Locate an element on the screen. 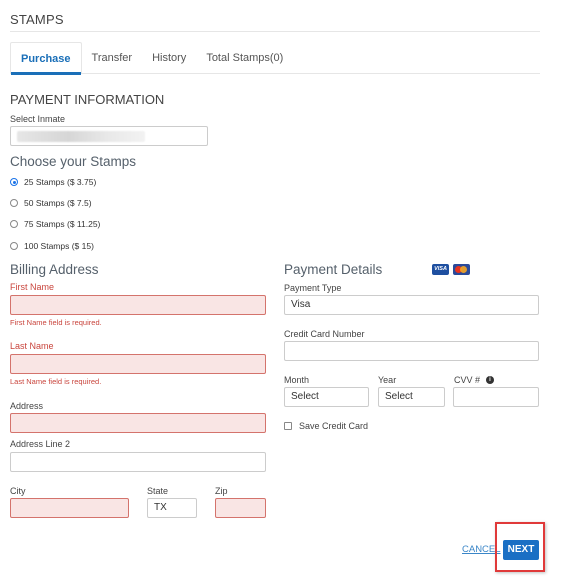 The width and height of the screenshot is (563, 578). redacted-inmate-name is located at coordinates (81, 136).